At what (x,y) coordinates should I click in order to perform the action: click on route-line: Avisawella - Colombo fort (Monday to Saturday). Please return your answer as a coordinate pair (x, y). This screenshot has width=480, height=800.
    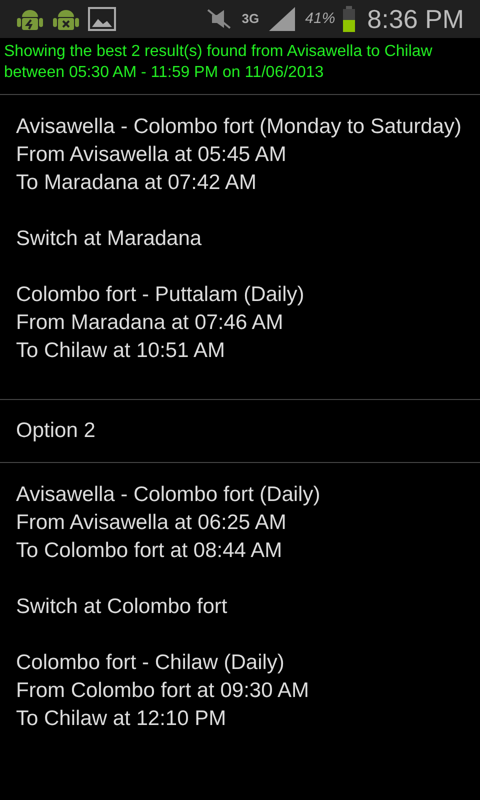
    Looking at the image, I should click on (239, 127).